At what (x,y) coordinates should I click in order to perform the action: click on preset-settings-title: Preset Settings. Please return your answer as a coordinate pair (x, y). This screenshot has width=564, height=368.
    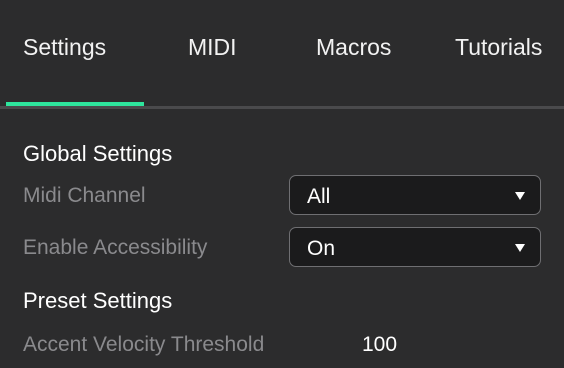
    Looking at the image, I should click on (98, 300).